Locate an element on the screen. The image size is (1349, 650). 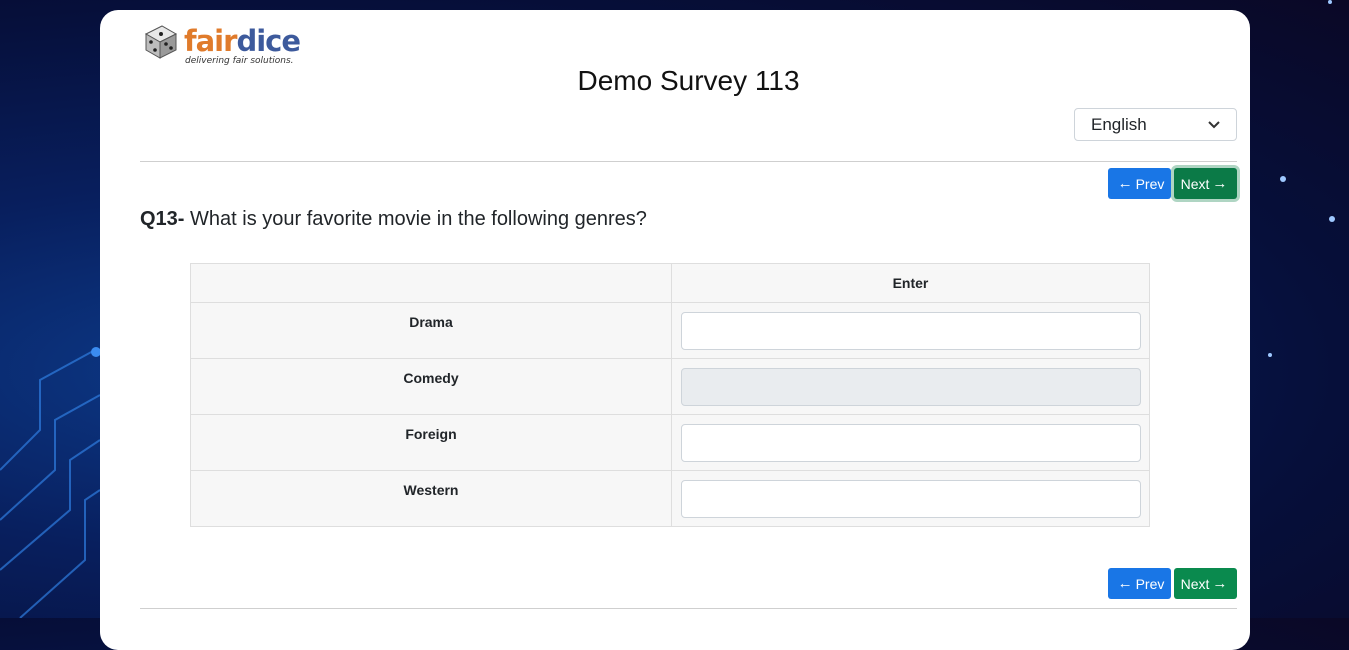
logo-wordmark-dice: dice is located at coordinates (268, 41).